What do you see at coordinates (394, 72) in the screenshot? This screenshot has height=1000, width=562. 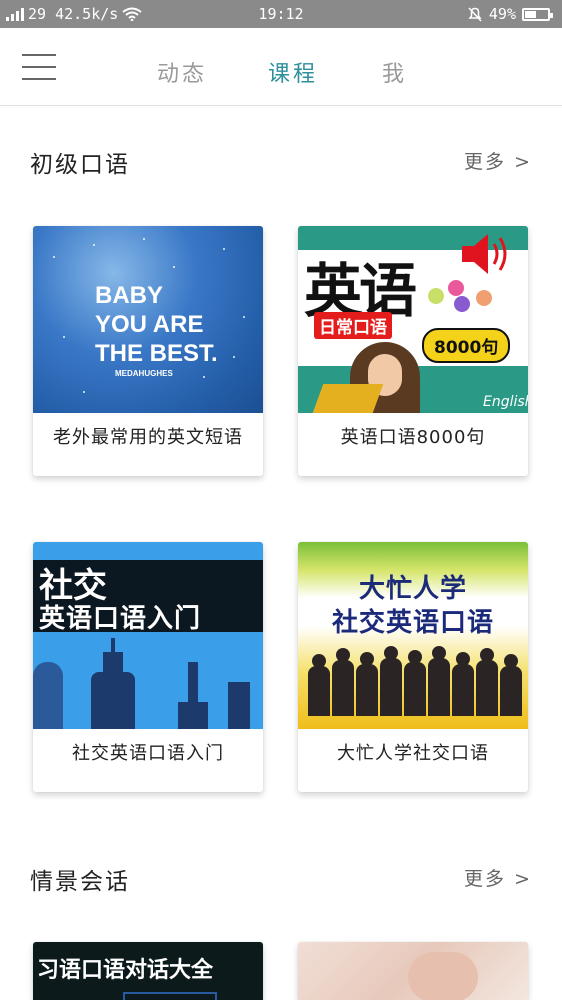 I see `tab-wo: 我` at bounding box center [394, 72].